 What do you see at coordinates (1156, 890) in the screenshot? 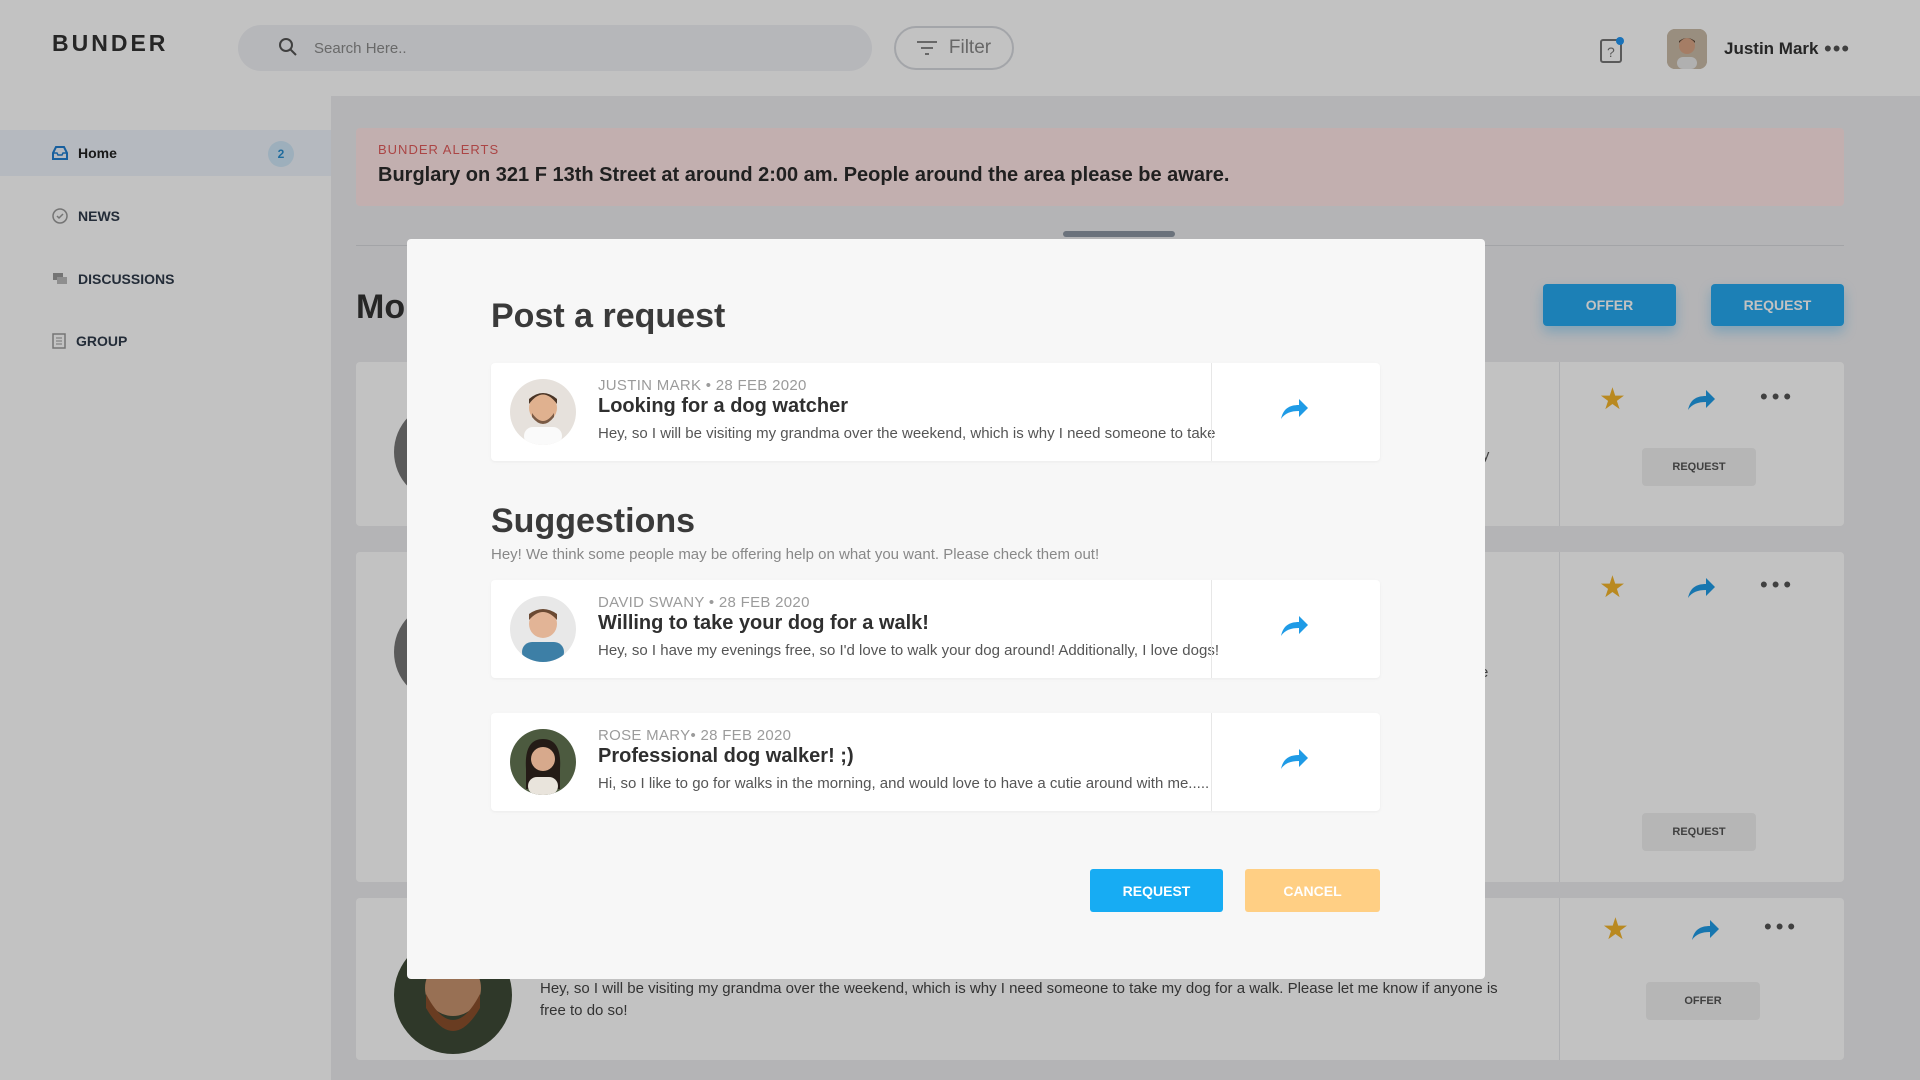
I see `modal-request-button: REQUEST` at bounding box center [1156, 890].